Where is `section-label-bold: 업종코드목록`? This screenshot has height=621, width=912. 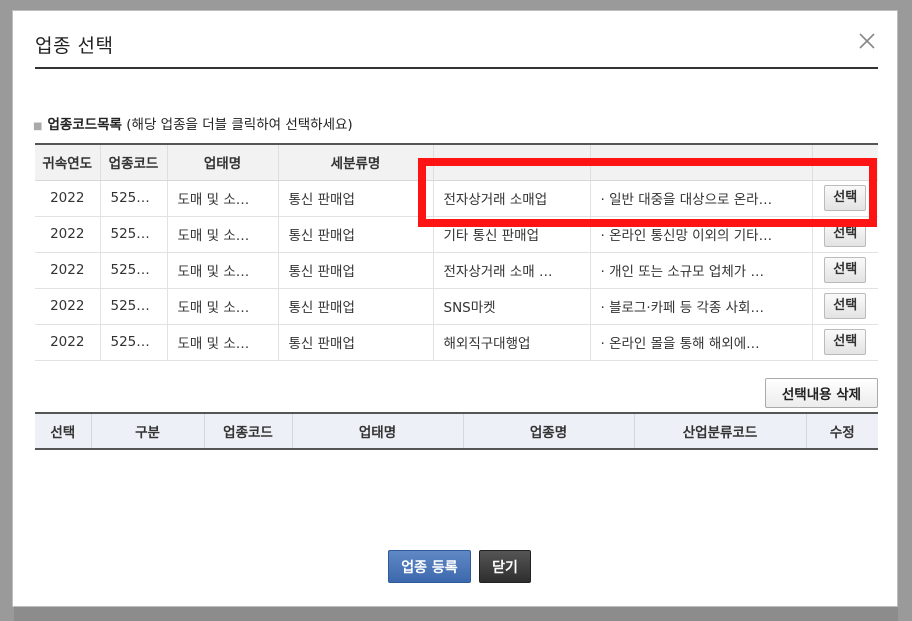 section-label-bold: 업종코드목록 is located at coordinates (84, 125).